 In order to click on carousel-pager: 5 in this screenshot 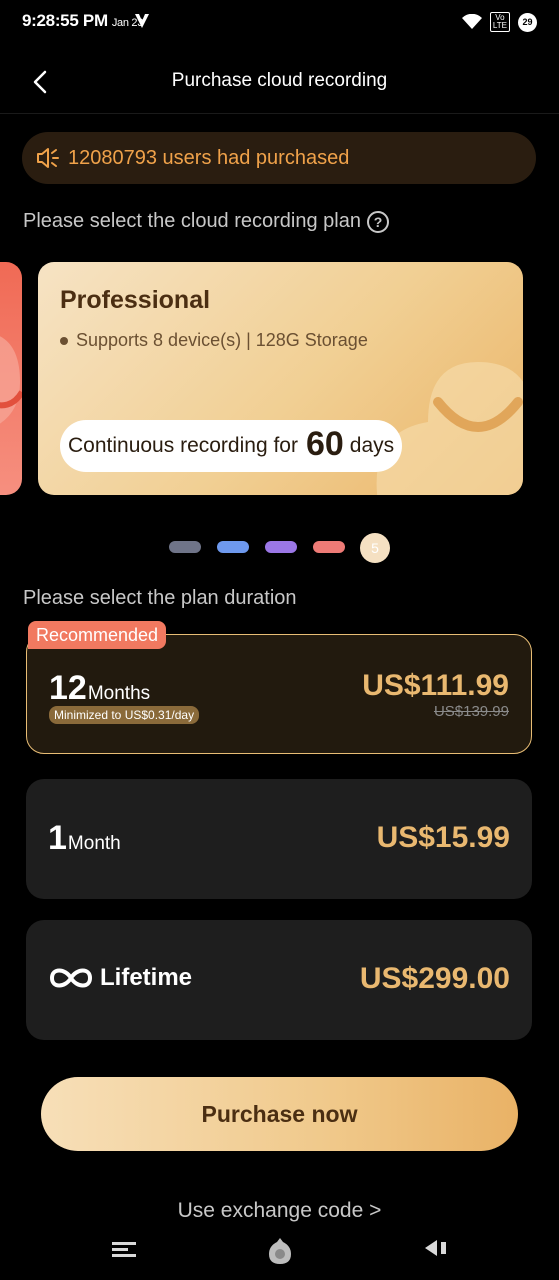, I will do `click(279, 548)`.